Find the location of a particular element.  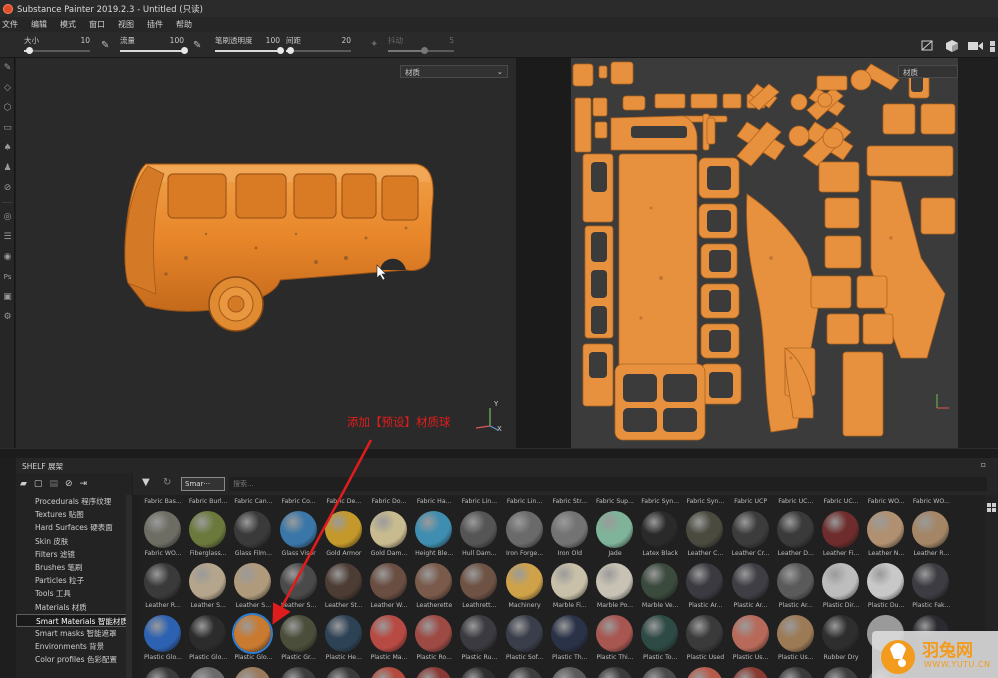

spacing-slider-handle is located at coordinates (290, 50).